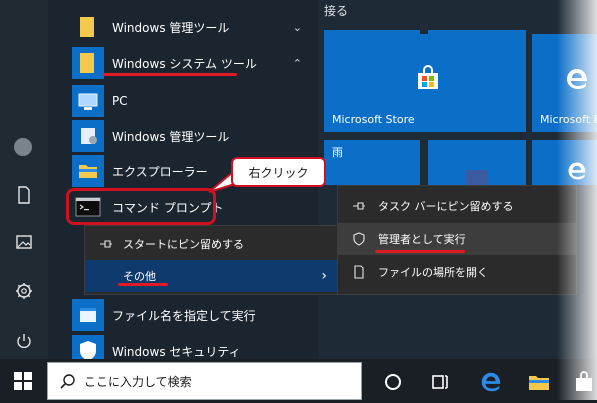 The height and width of the screenshot is (403, 597). What do you see at coordinates (88, 315) in the screenshot?
I see `run-icon` at bounding box center [88, 315].